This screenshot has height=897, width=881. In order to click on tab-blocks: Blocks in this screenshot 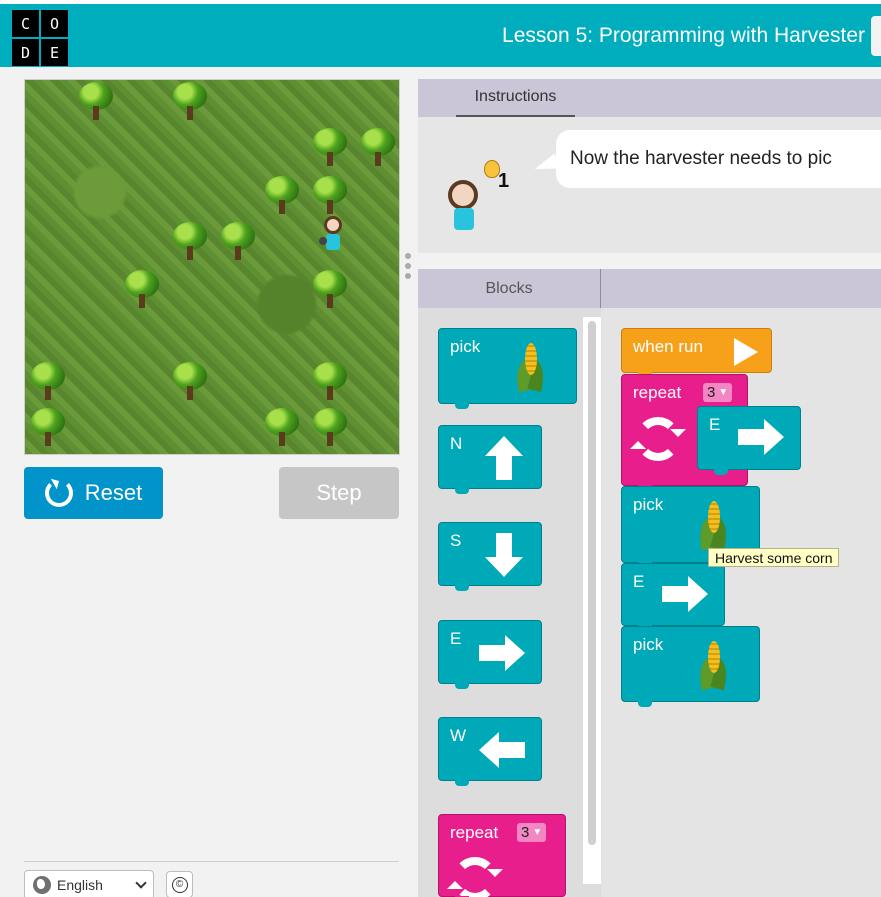, I will do `click(509, 288)`.